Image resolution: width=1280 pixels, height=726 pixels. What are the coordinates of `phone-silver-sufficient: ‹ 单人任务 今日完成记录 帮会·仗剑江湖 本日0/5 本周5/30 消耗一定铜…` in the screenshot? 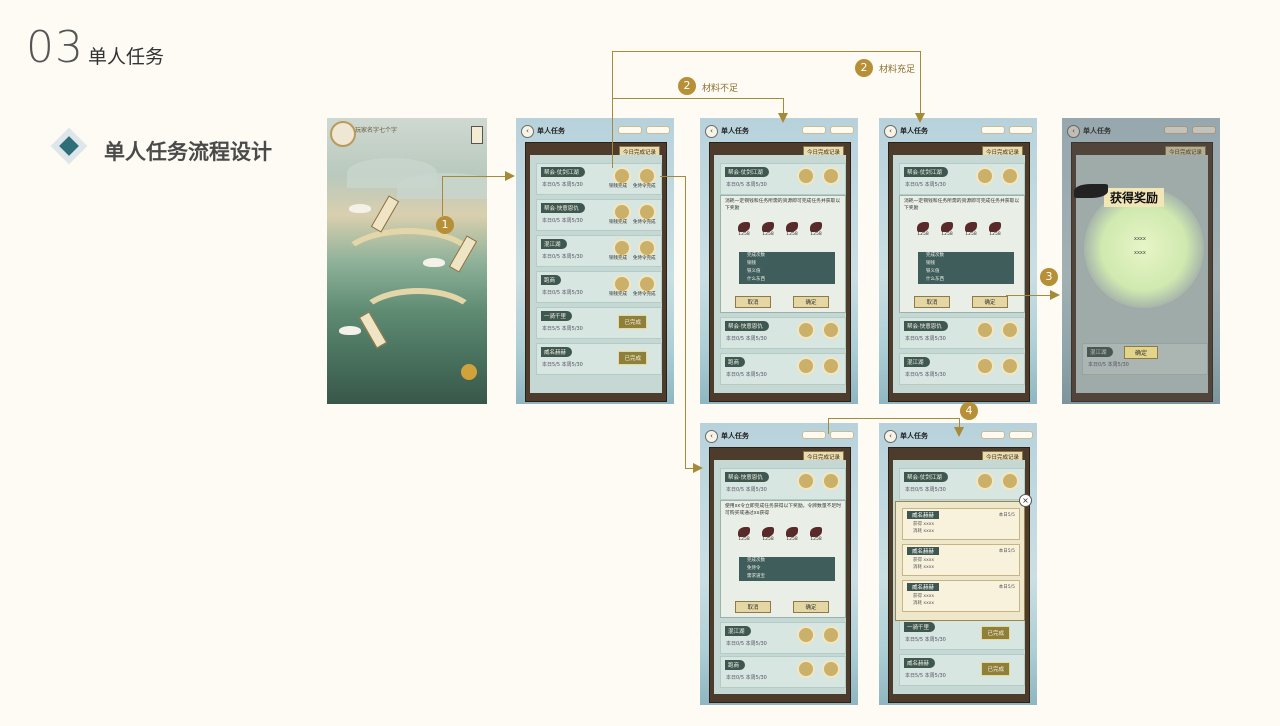 It's located at (958, 261).